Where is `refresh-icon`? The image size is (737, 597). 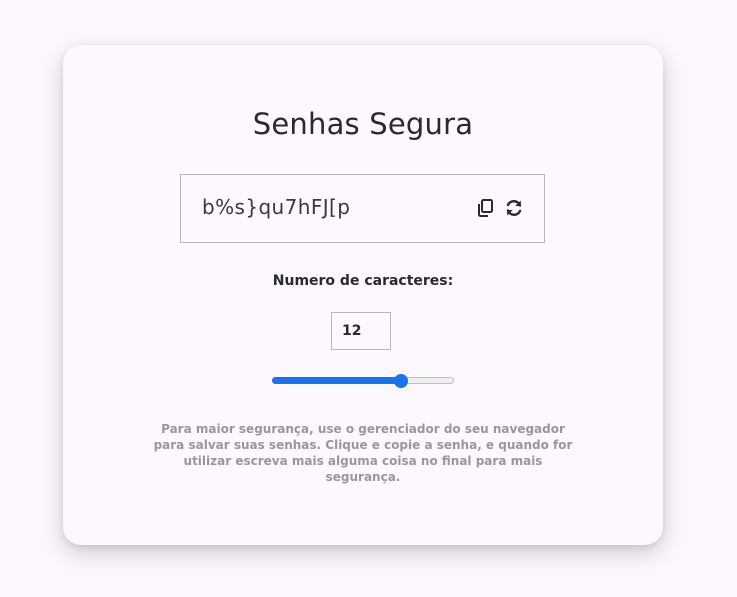
refresh-icon is located at coordinates (514, 208).